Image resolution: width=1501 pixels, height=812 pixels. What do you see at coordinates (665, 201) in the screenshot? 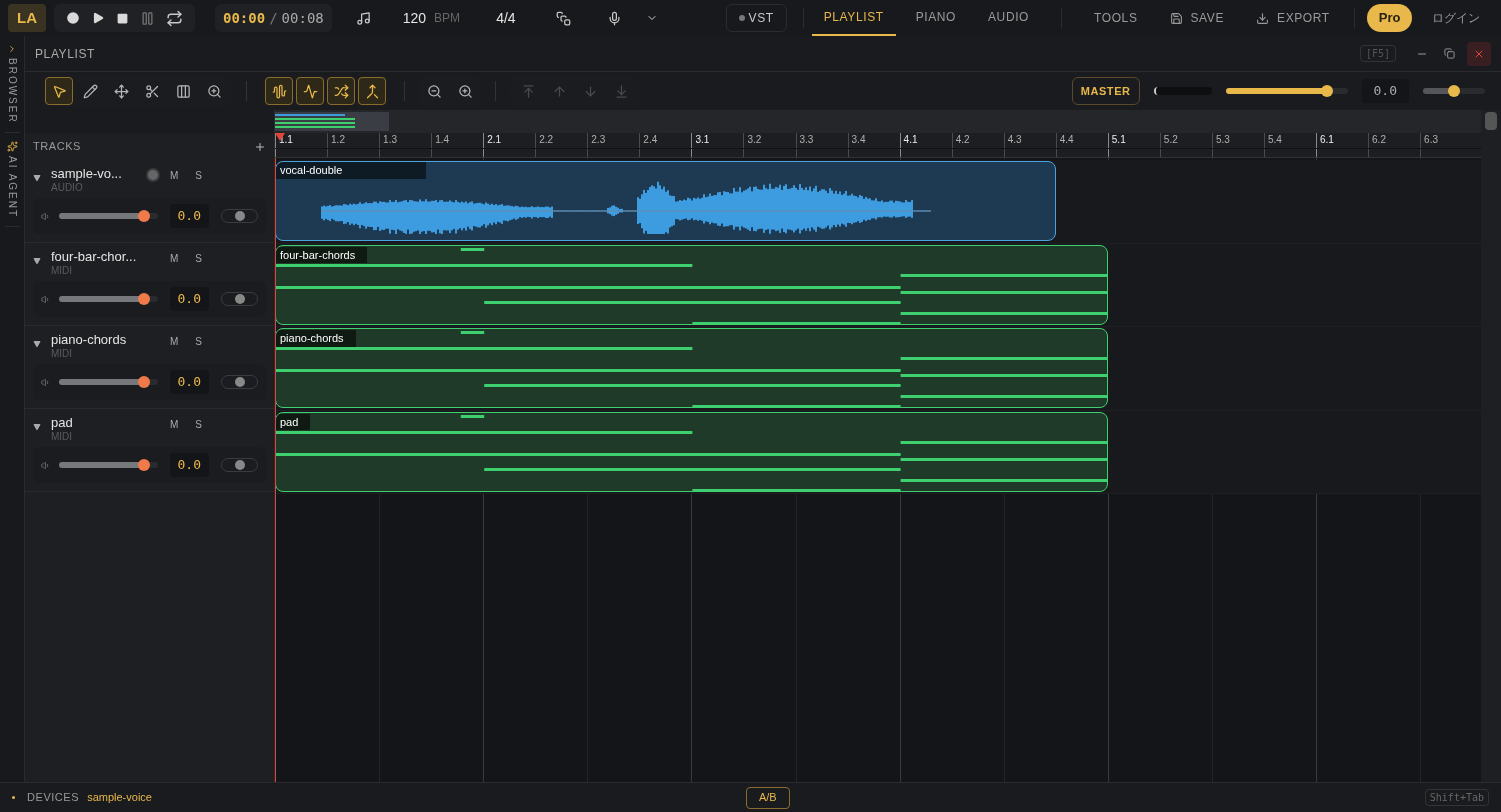
I see `audio-clip: vocal-double` at bounding box center [665, 201].